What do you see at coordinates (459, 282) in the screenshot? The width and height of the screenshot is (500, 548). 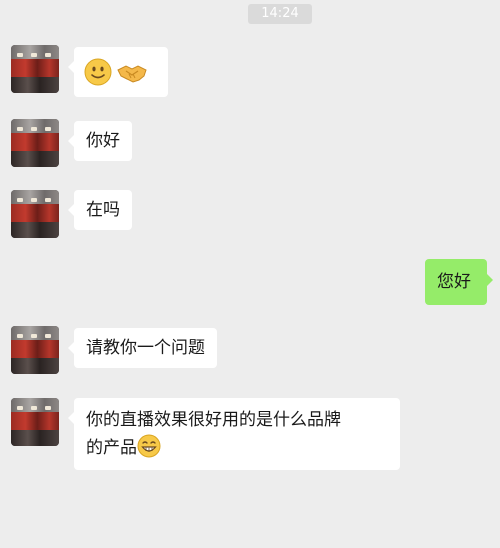 I see `message-bubble-outgoing: 您好` at bounding box center [459, 282].